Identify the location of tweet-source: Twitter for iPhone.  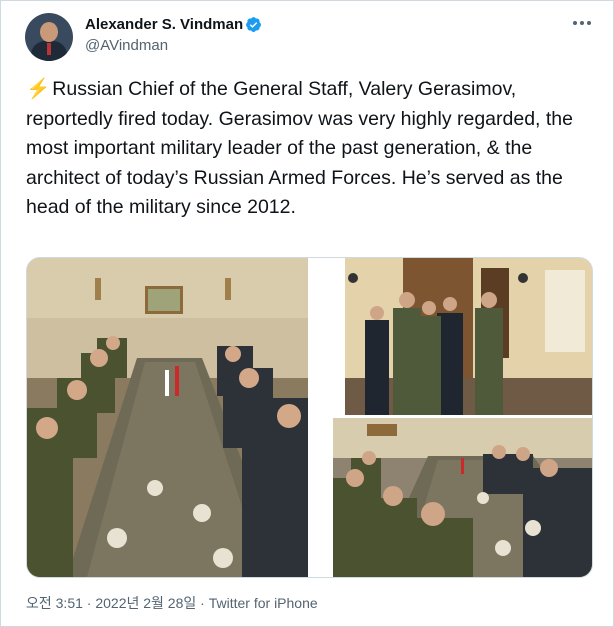
(263, 603).